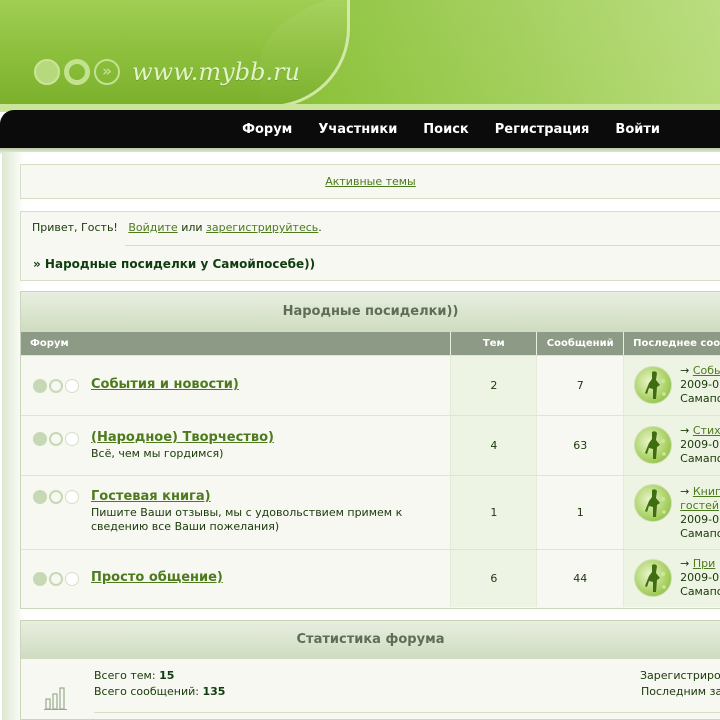  What do you see at coordinates (47, 72) in the screenshot?
I see `logo-dot-icon` at bounding box center [47, 72].